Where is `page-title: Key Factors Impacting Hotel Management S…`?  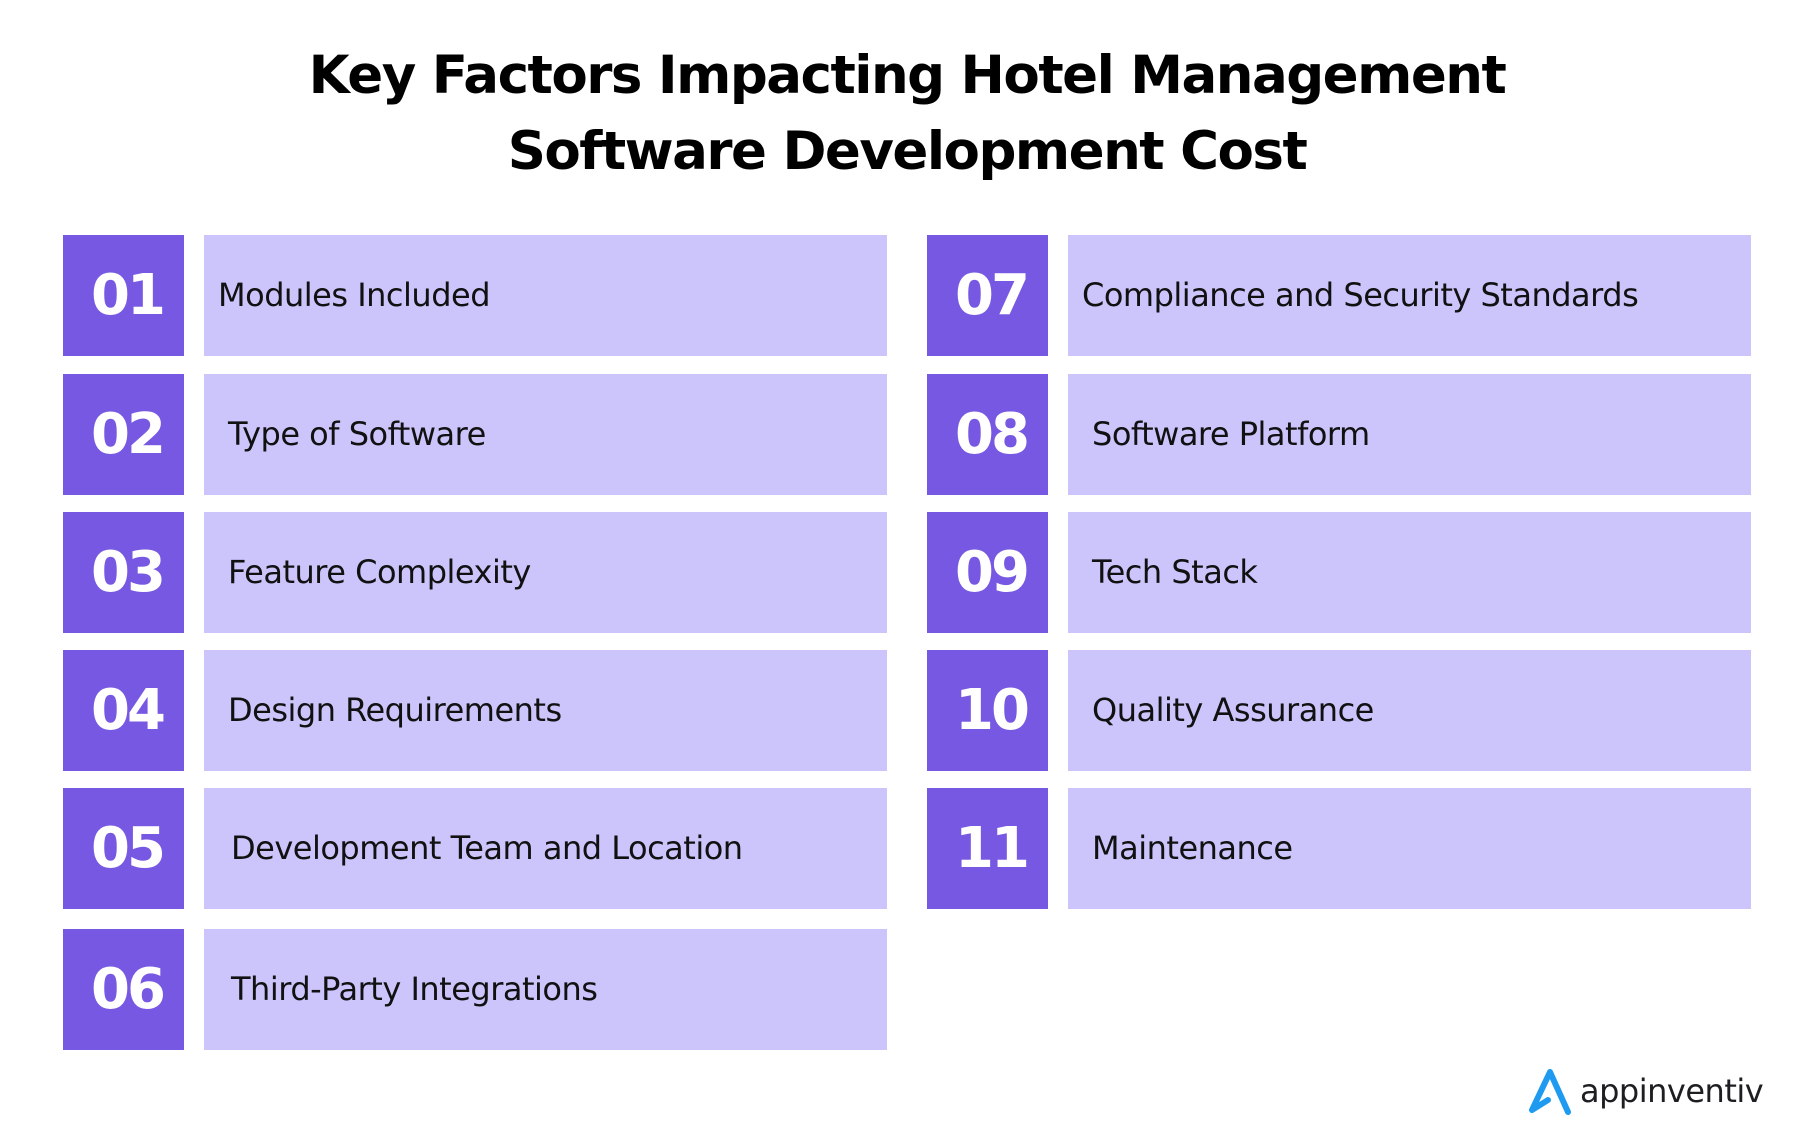
page-title: Key Factors Impacting Hotel Management S… is located at coordinates (907, 114).